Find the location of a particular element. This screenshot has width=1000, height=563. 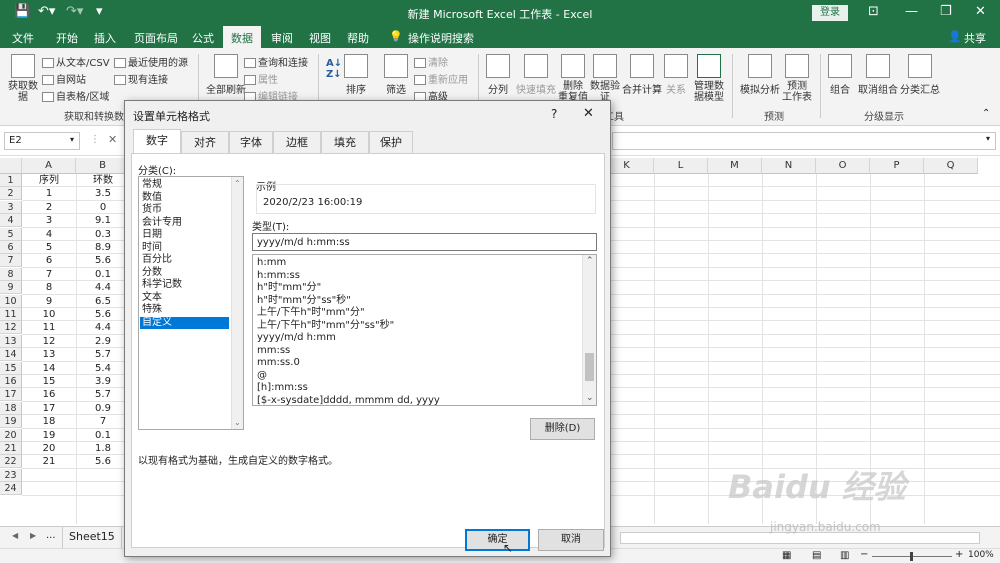

dialog-tab: 字体 is located at coordinates (251, 142).